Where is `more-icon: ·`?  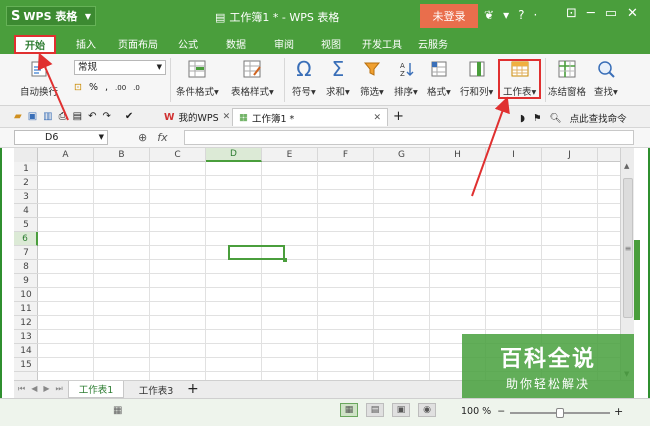 more-icon: · is located at coordinates (535, 15).